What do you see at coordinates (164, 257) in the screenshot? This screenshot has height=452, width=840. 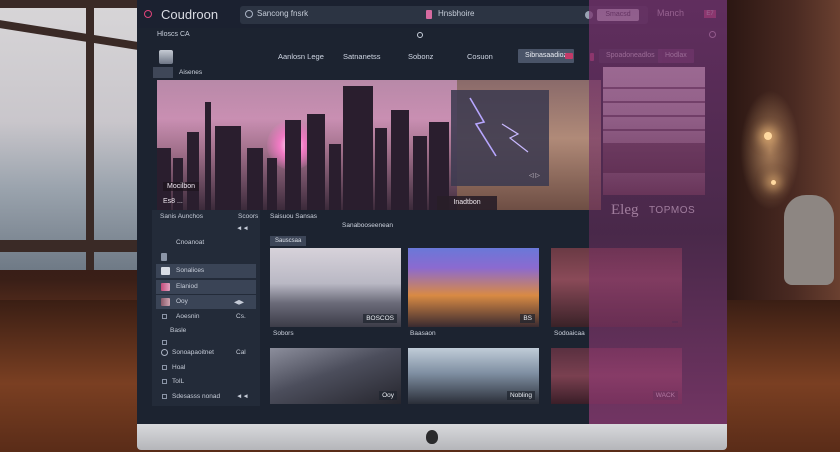 I see `list-icon` at bounding box center [164, 257].